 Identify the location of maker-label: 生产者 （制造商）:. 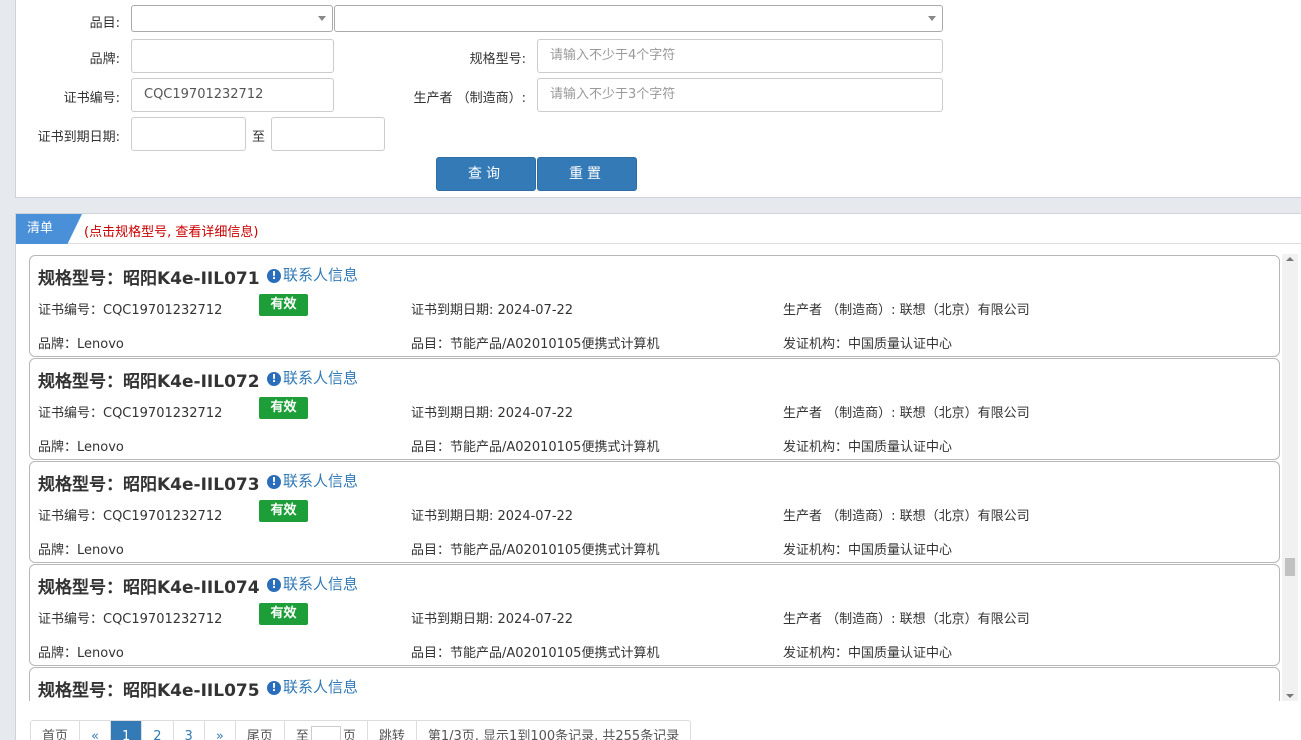
(469, 98).